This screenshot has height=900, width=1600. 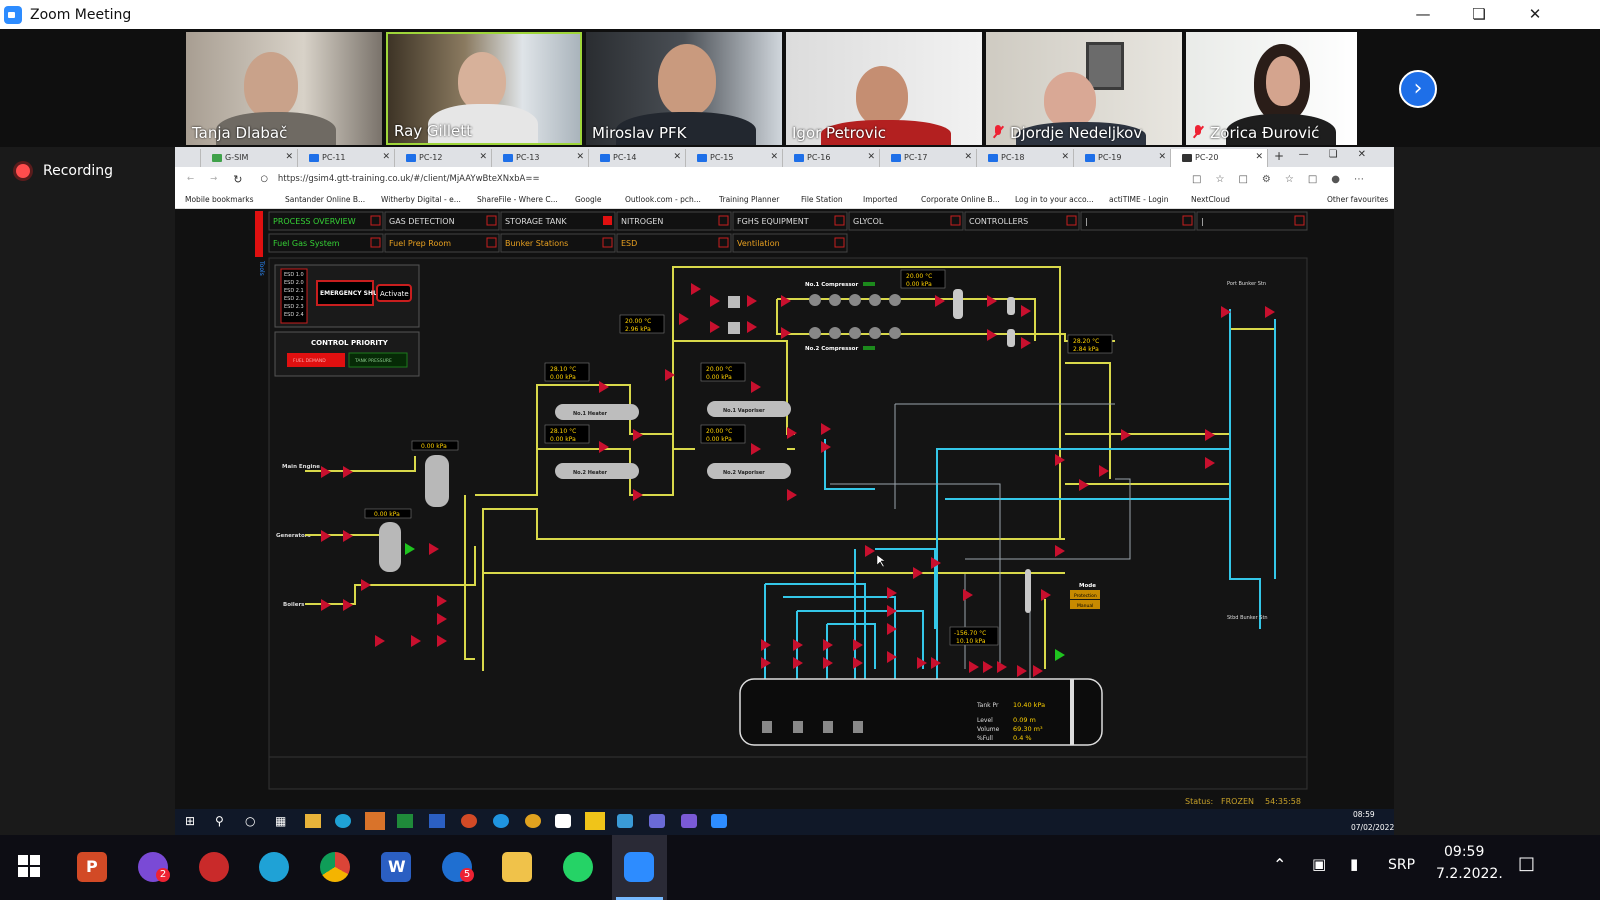 I want to click on nav-button-ventilation: Ventilation, so click(x=790, y=243).